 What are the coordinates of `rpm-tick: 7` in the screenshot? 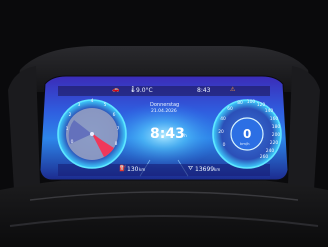 It's located at (118, 129).